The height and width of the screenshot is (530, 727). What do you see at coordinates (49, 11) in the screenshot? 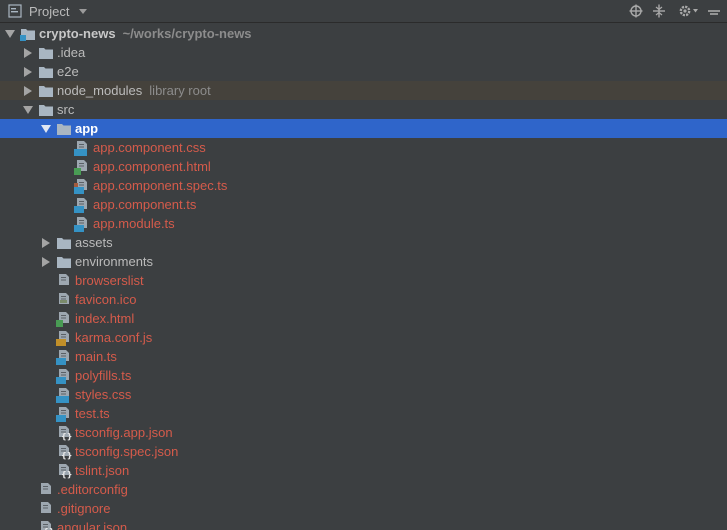
I see `project-view-title: Project` at bounding box center [49, 11].